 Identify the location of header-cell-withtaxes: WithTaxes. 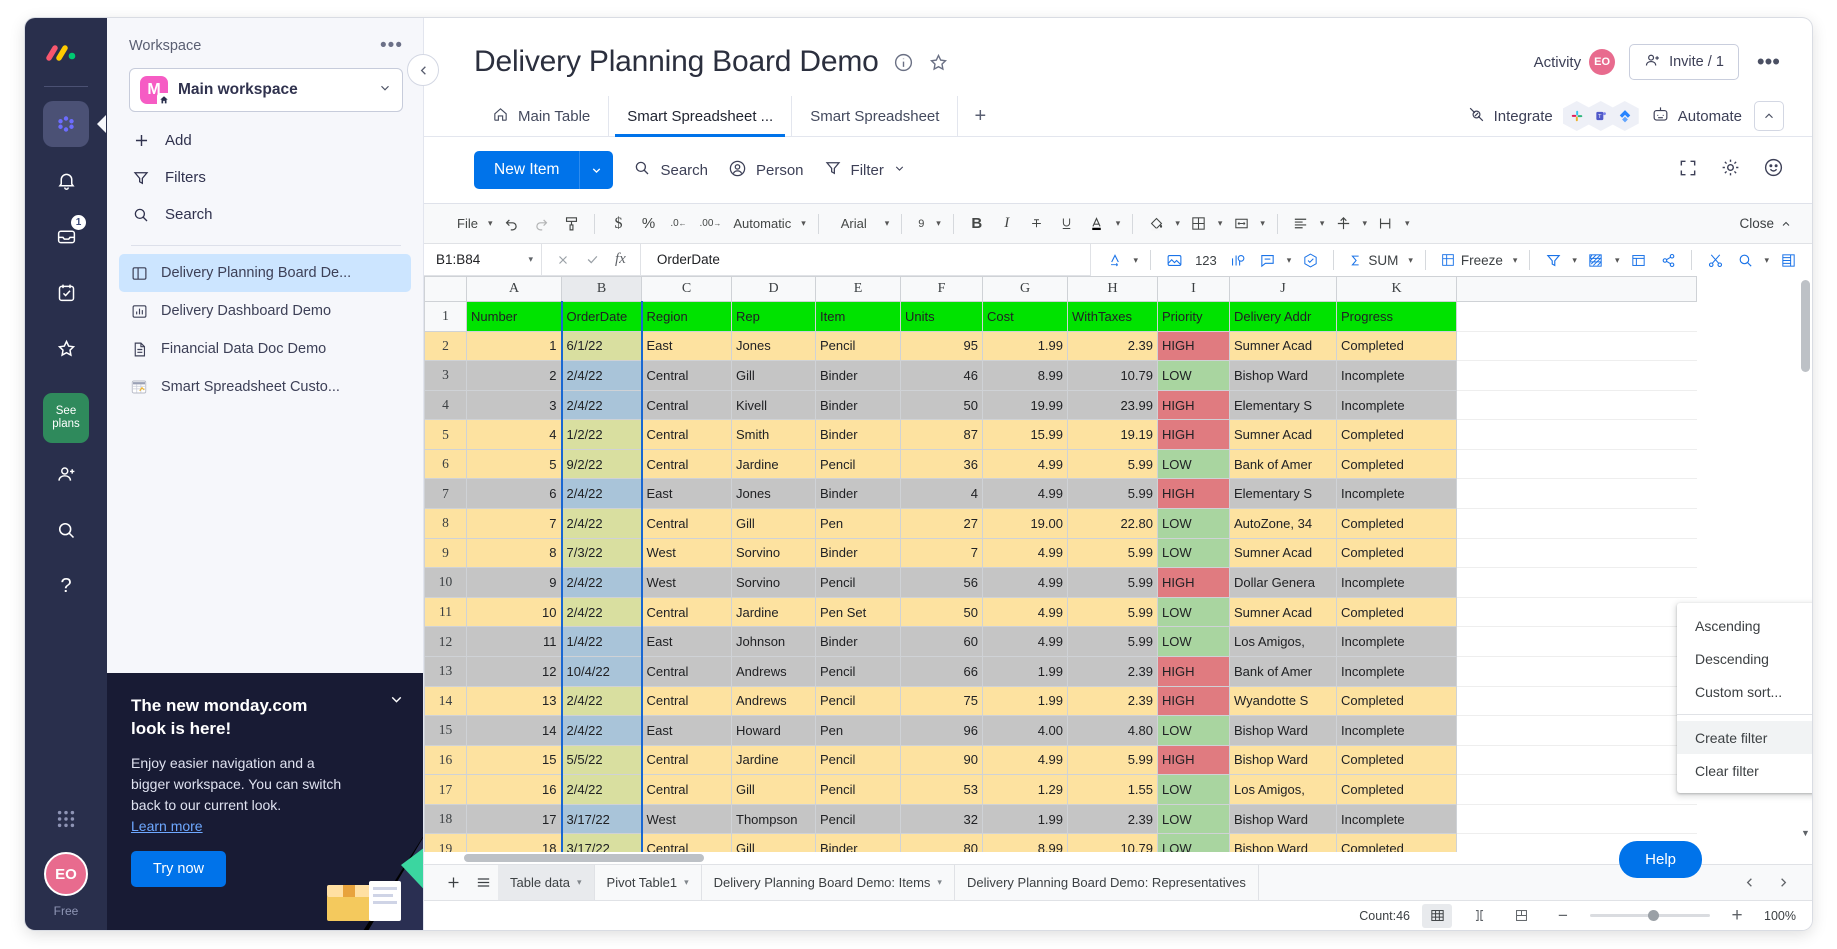
(1112, 316).